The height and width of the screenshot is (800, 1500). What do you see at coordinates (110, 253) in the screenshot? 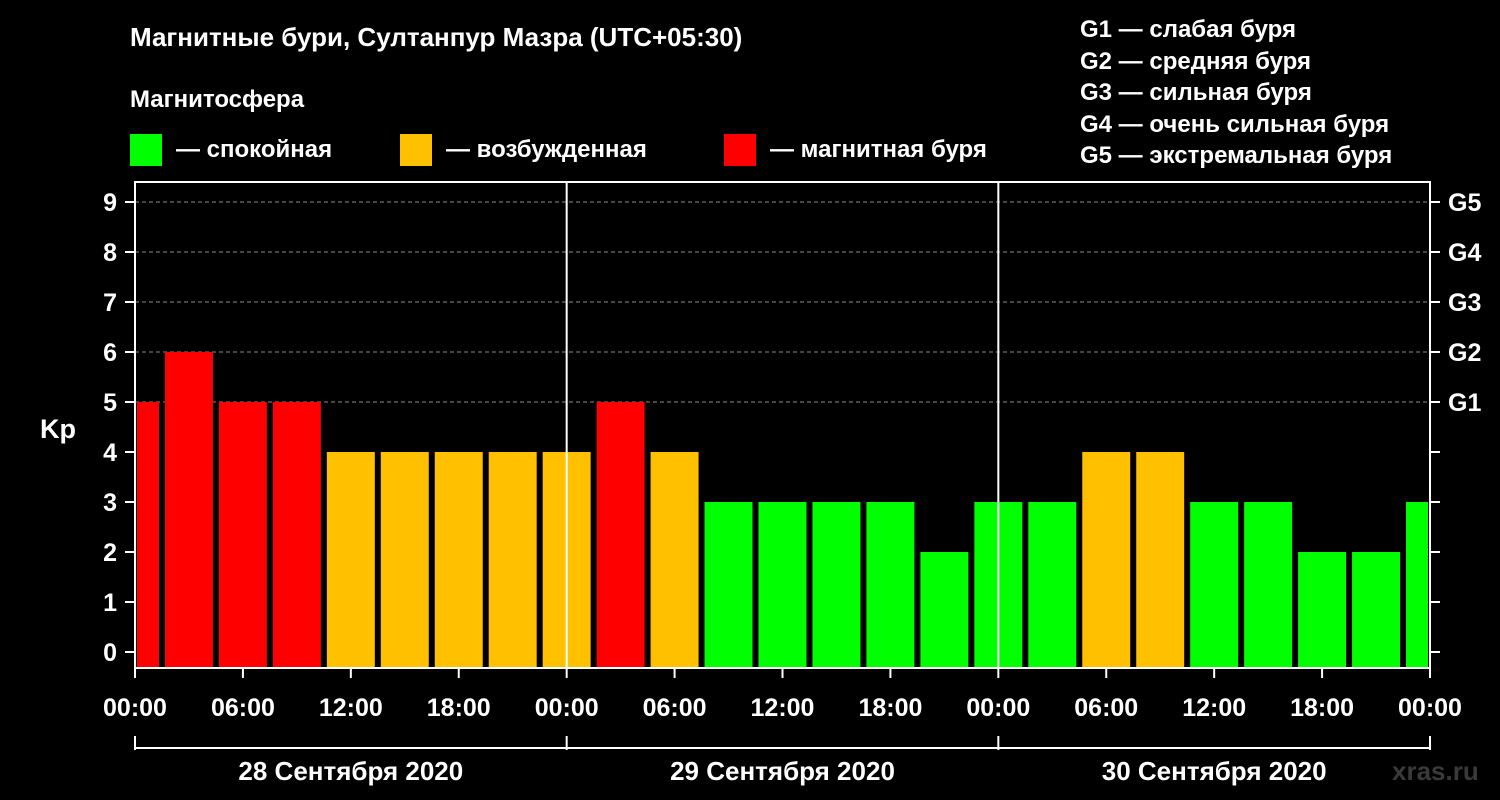
I see `y-tick-label: 8` at bounding box center [110, 253].